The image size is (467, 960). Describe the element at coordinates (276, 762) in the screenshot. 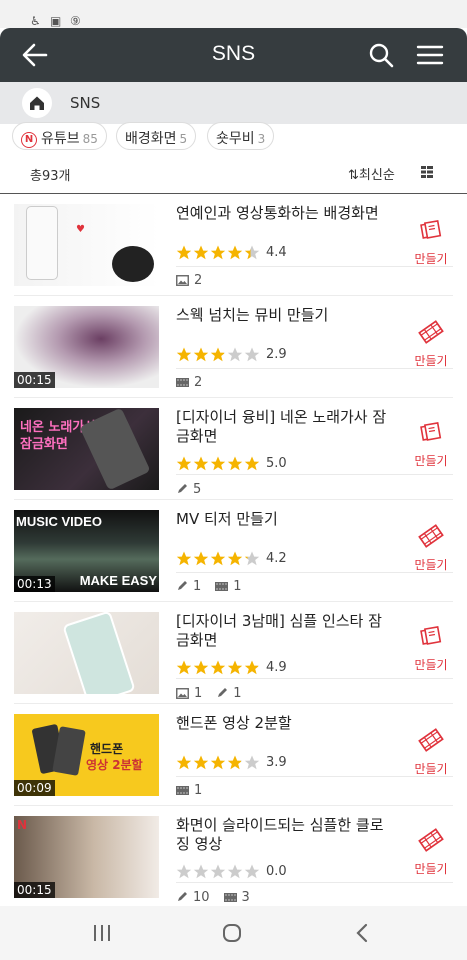

I see `rating-value: 3.9` at that location.